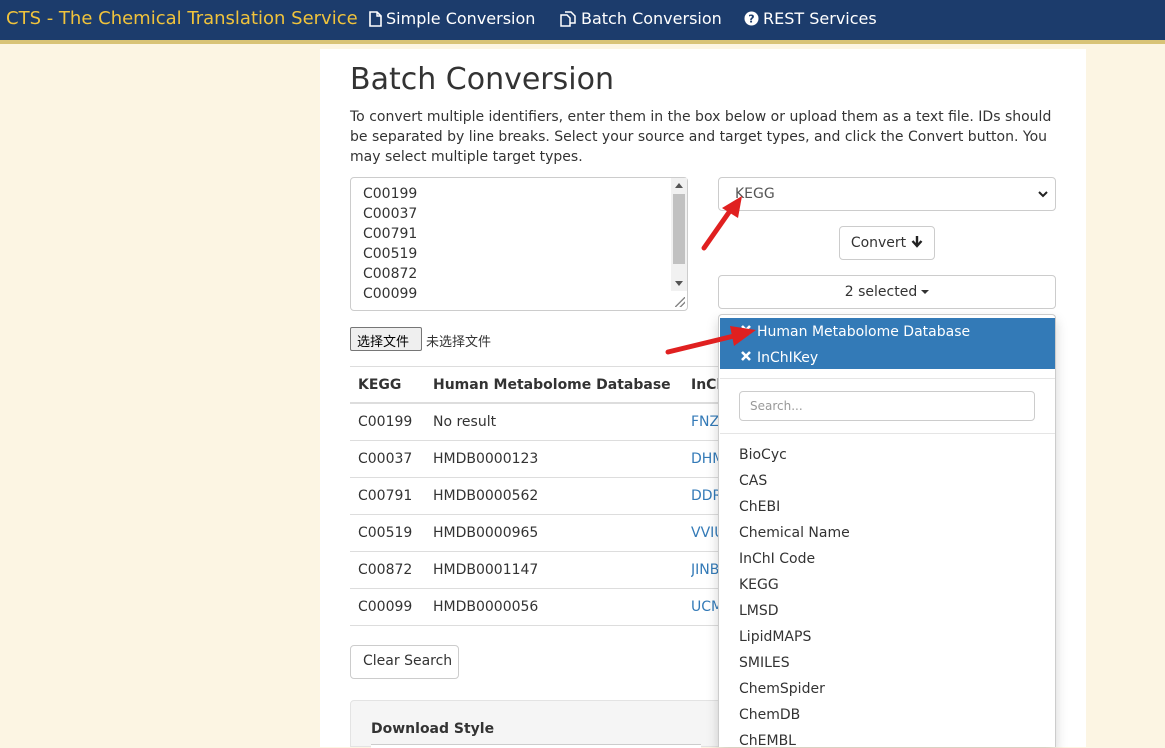 The image size is (1165, 748). Describe the element at coordinates (679, 185) in the screenshot. I see `scroll-up-icon` at that location.